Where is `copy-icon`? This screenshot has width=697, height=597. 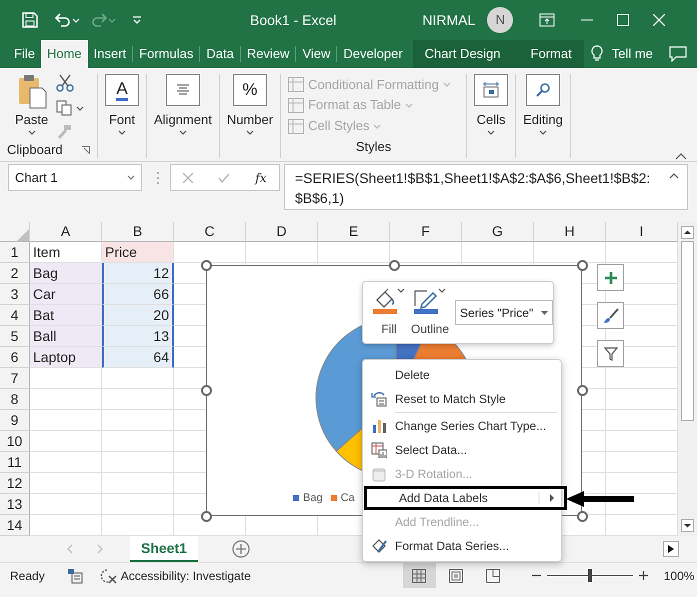 copy-icon is located at coordinates (64, 108).